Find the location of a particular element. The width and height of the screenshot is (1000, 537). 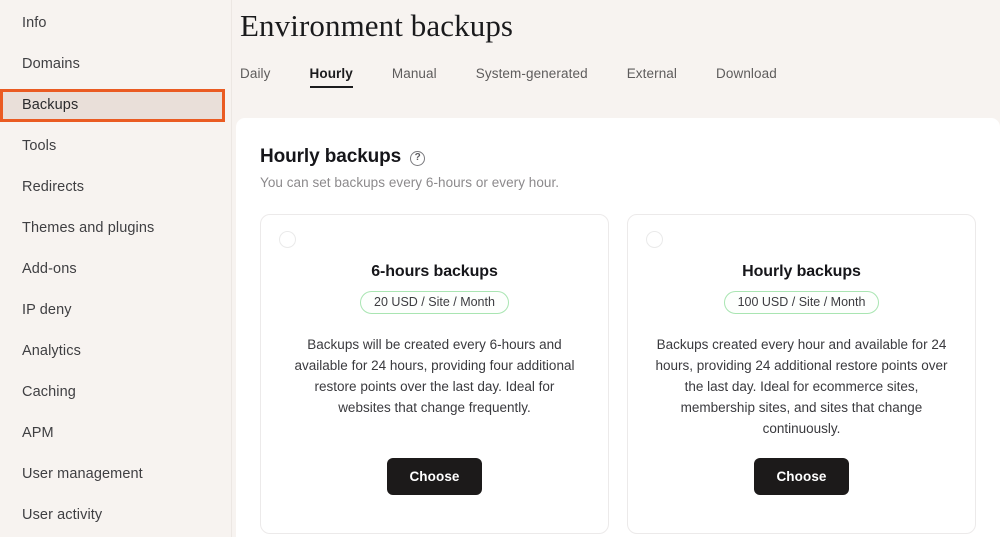

tab-external: External is located at coordinates (652, 76).